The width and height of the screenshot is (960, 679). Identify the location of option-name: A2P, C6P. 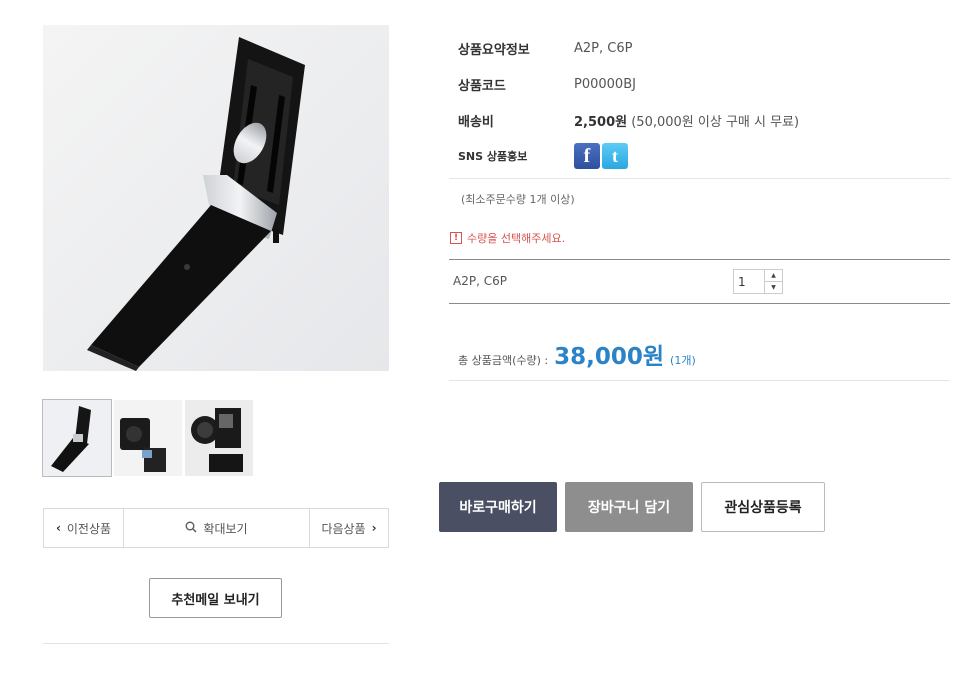
(480, 281).